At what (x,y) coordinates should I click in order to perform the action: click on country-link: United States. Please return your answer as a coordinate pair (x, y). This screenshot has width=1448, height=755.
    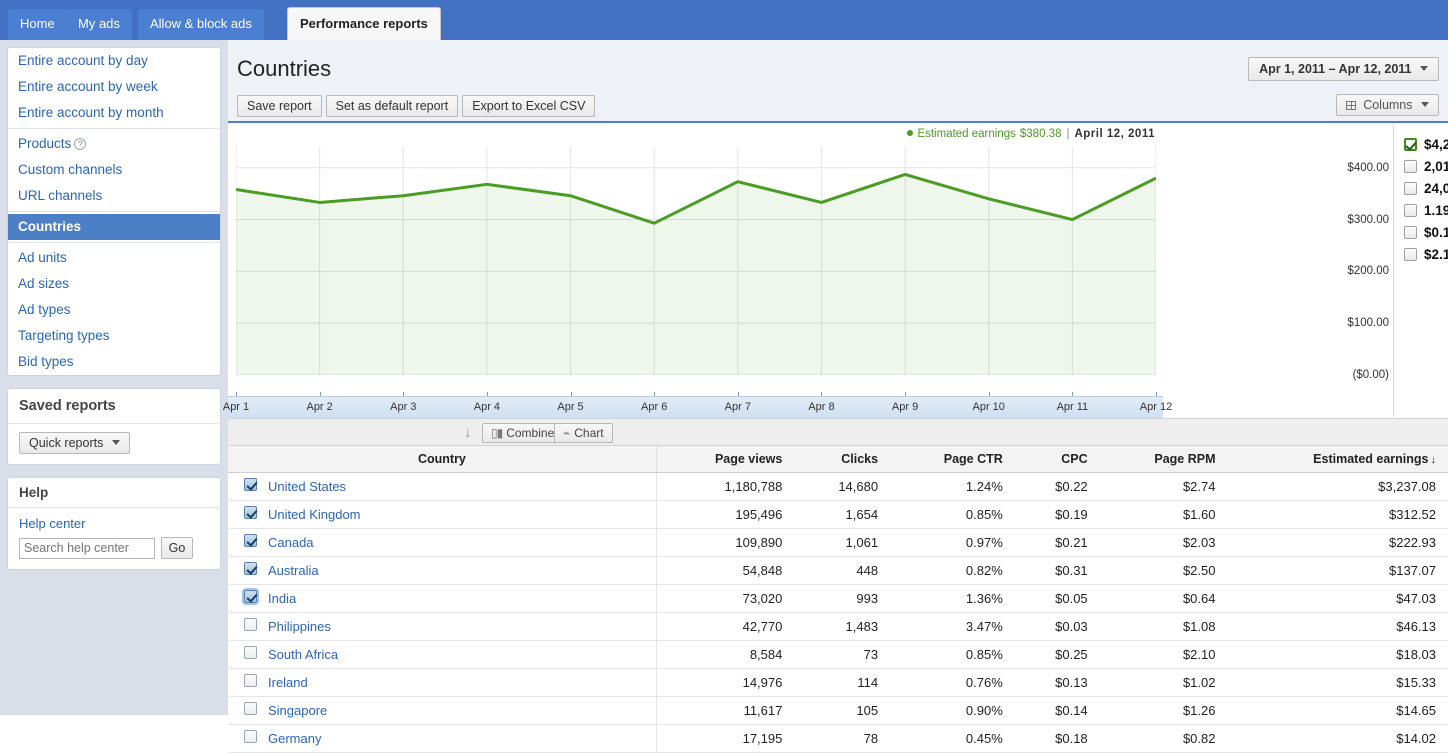
    Looking at the image, I should click on (307, 486).